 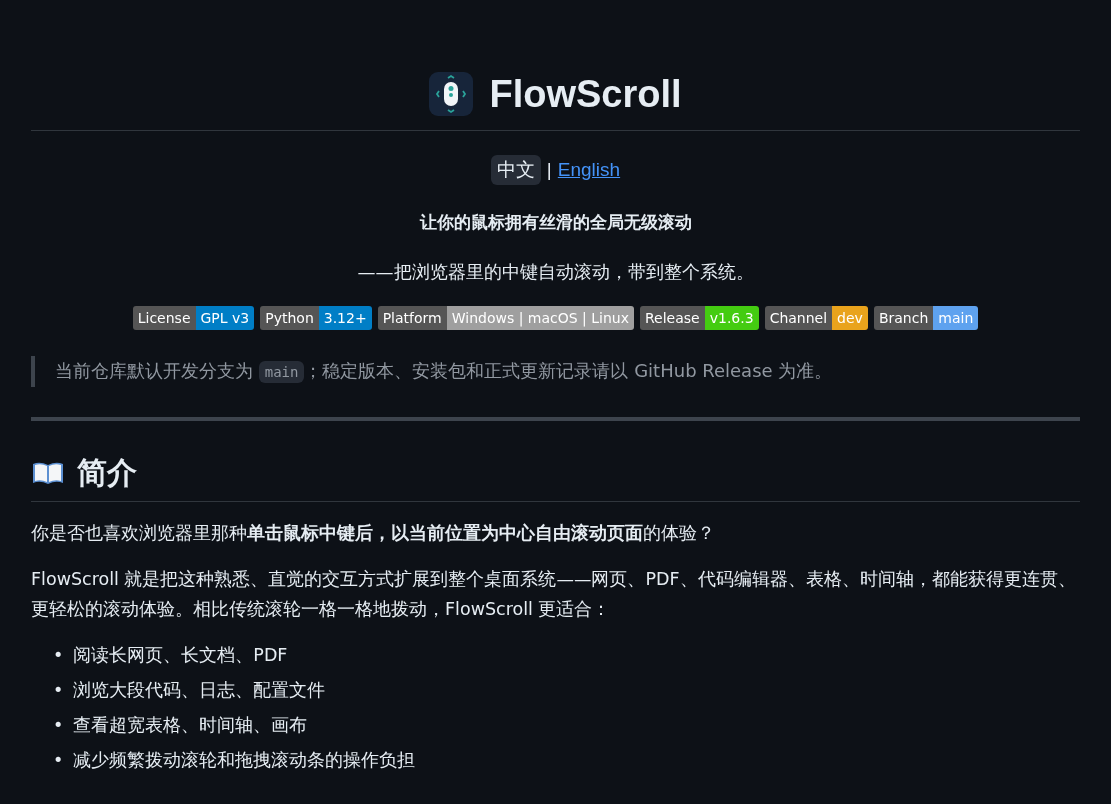 I want to click on badge-value: 3.12+, so click(x=345, y=318).